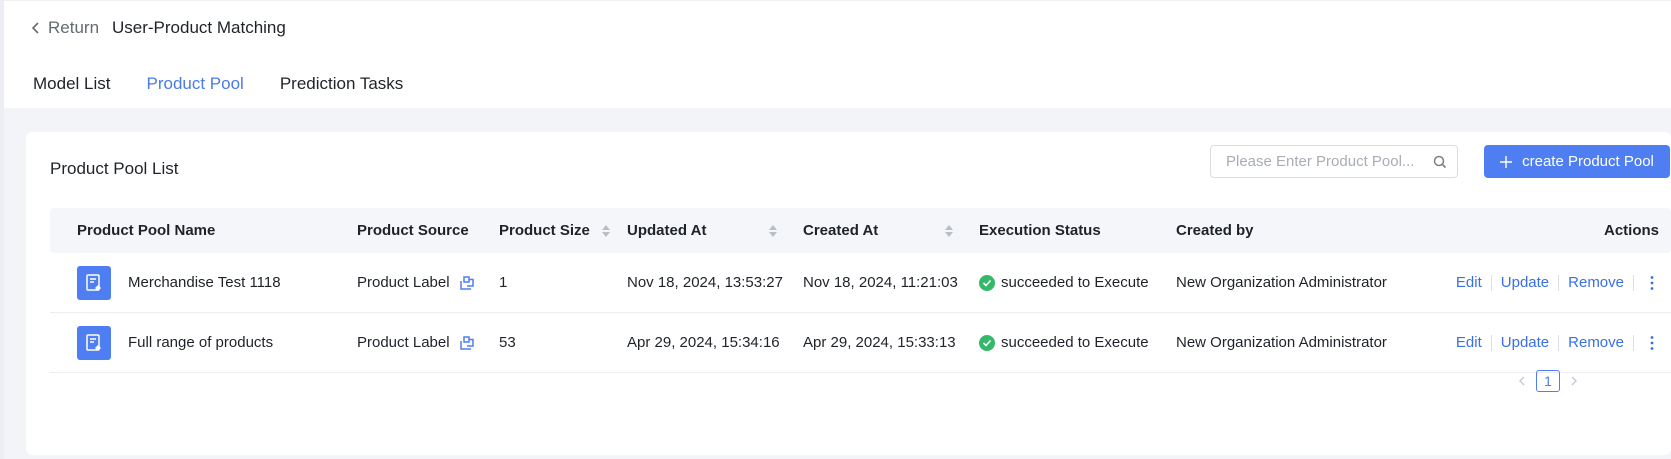  What do you see at coordinates (146, 230) in the screenshot?
I see `header-product-pool-name: Product Pool Name` at bounding box center [146, 230].